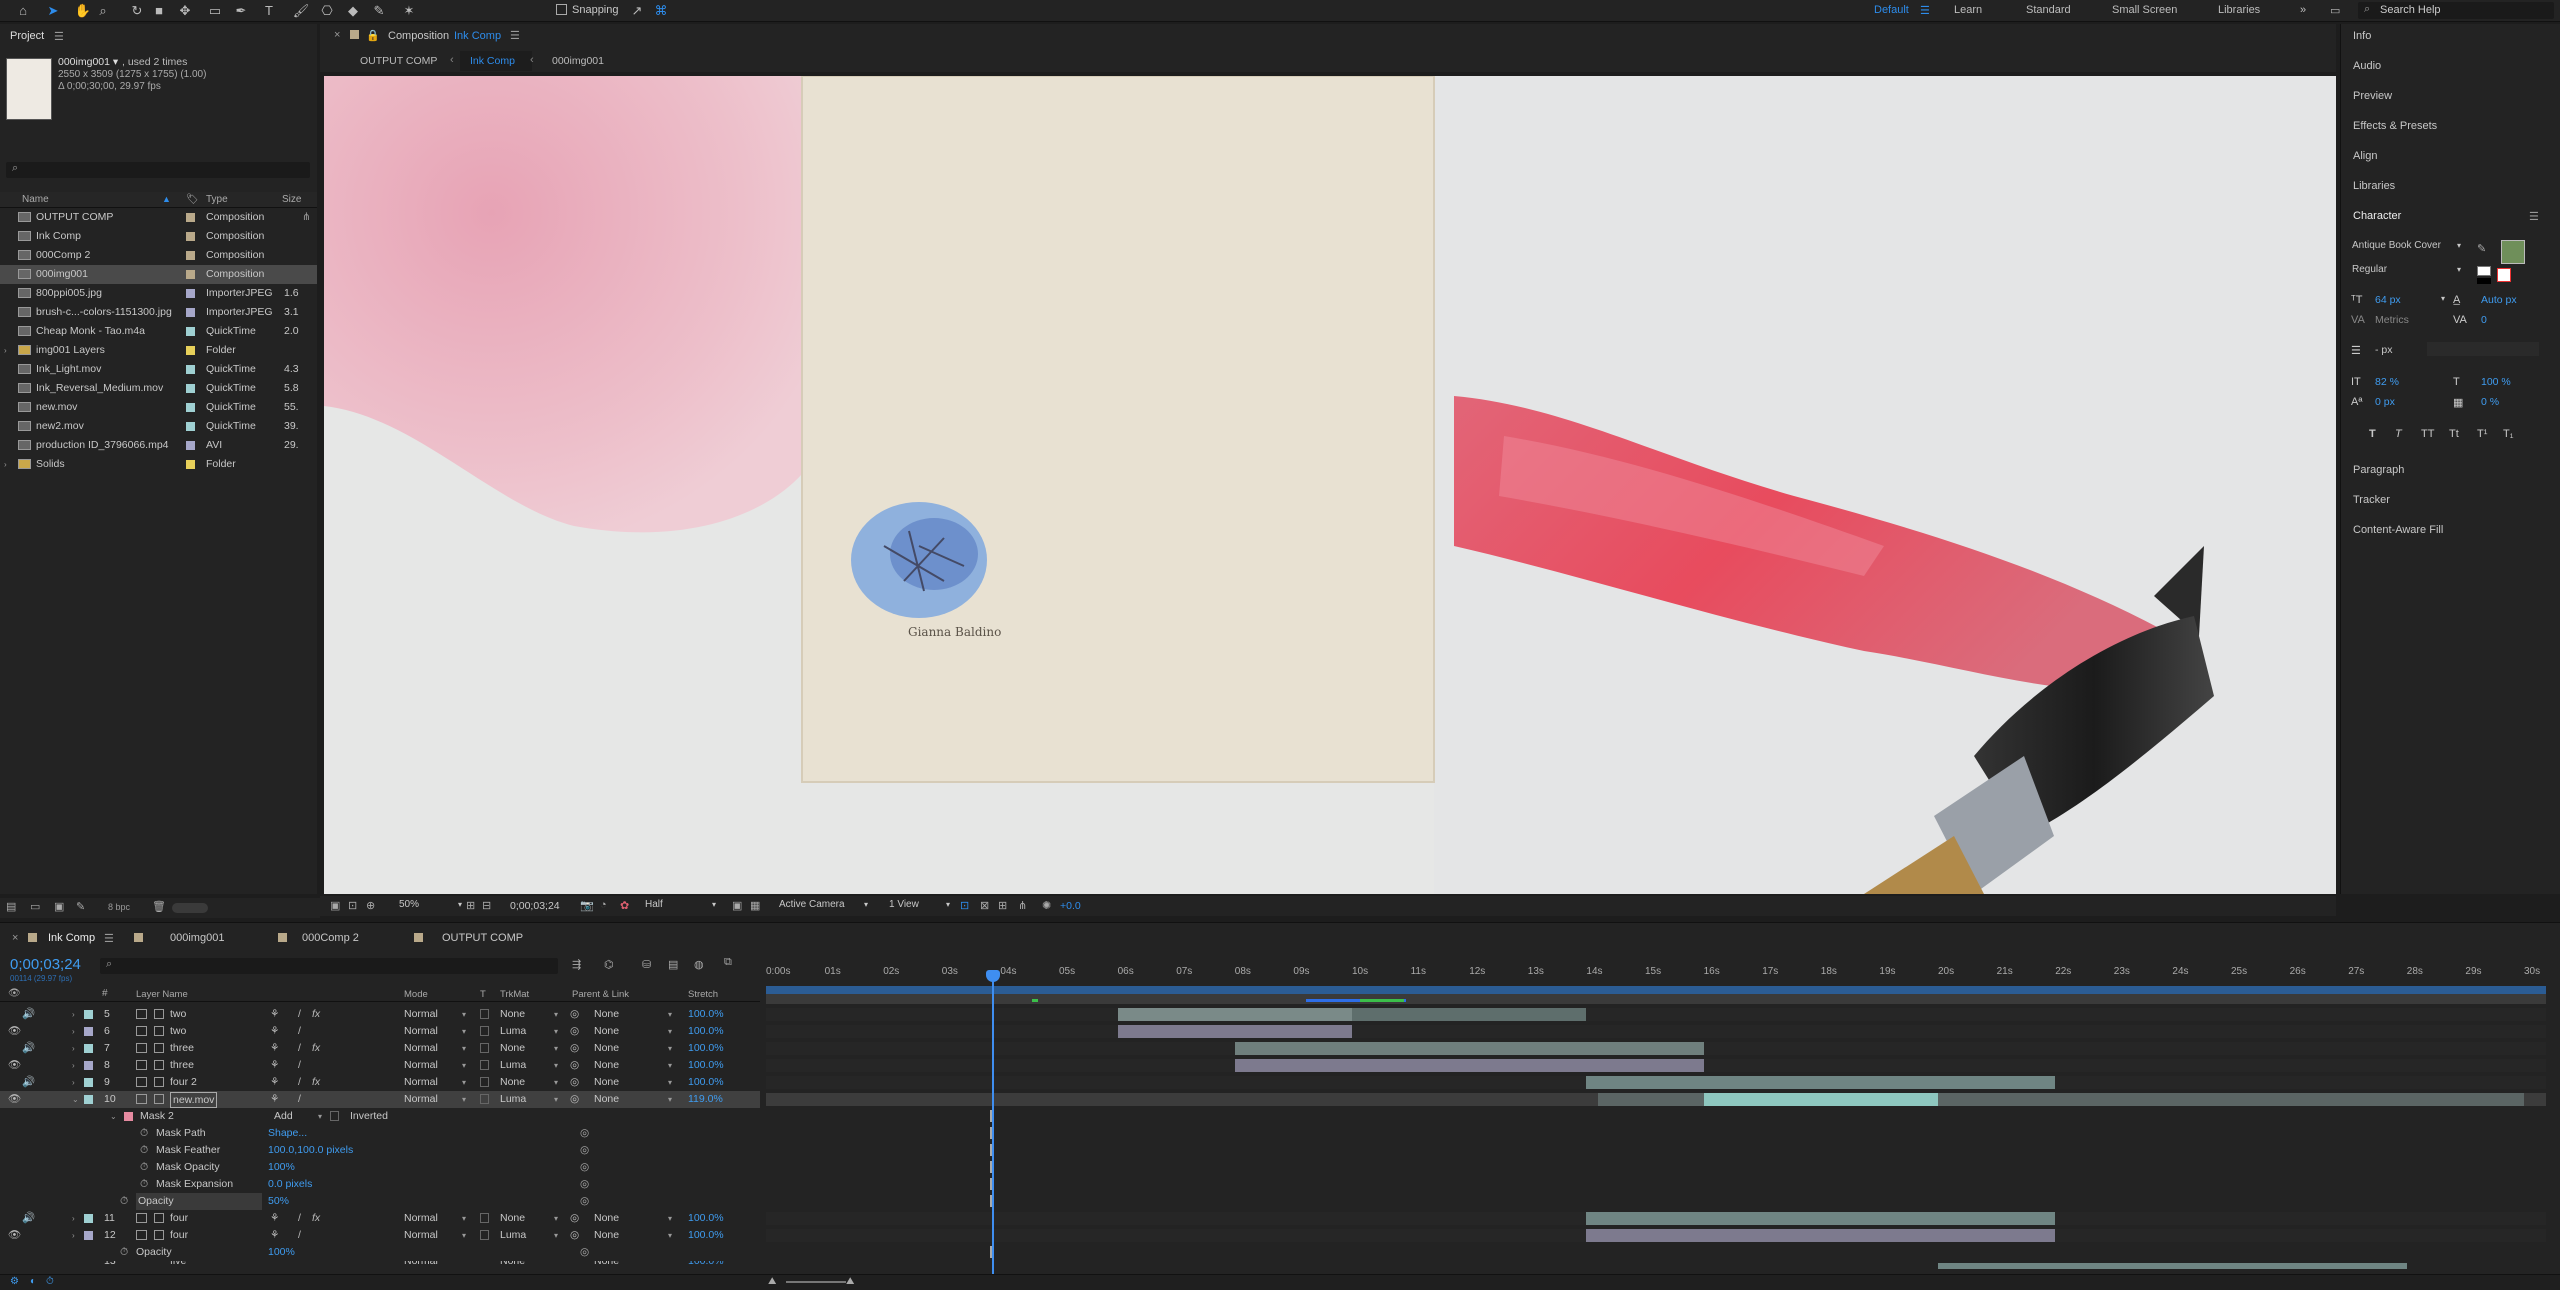  I want to click on layer-name: four 2, so click(183, 1082).